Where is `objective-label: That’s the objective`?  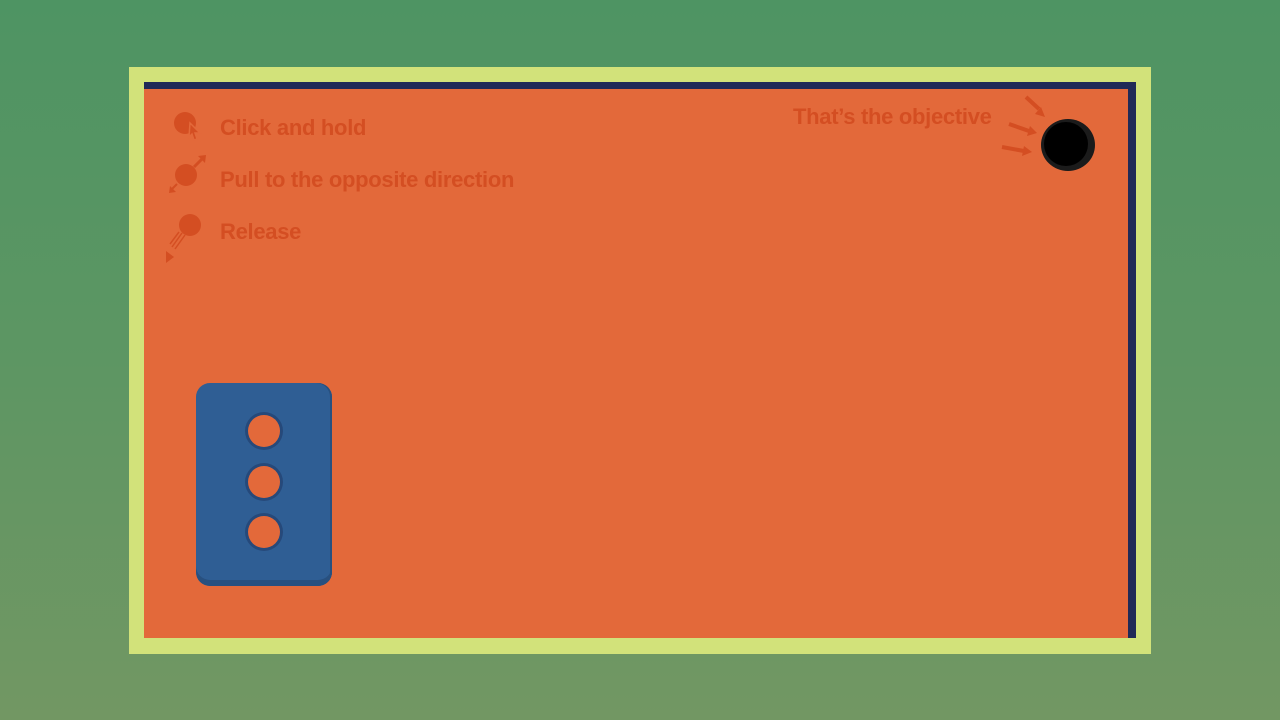
objective-label: That’s the objective is located at coordinates (892, 116).